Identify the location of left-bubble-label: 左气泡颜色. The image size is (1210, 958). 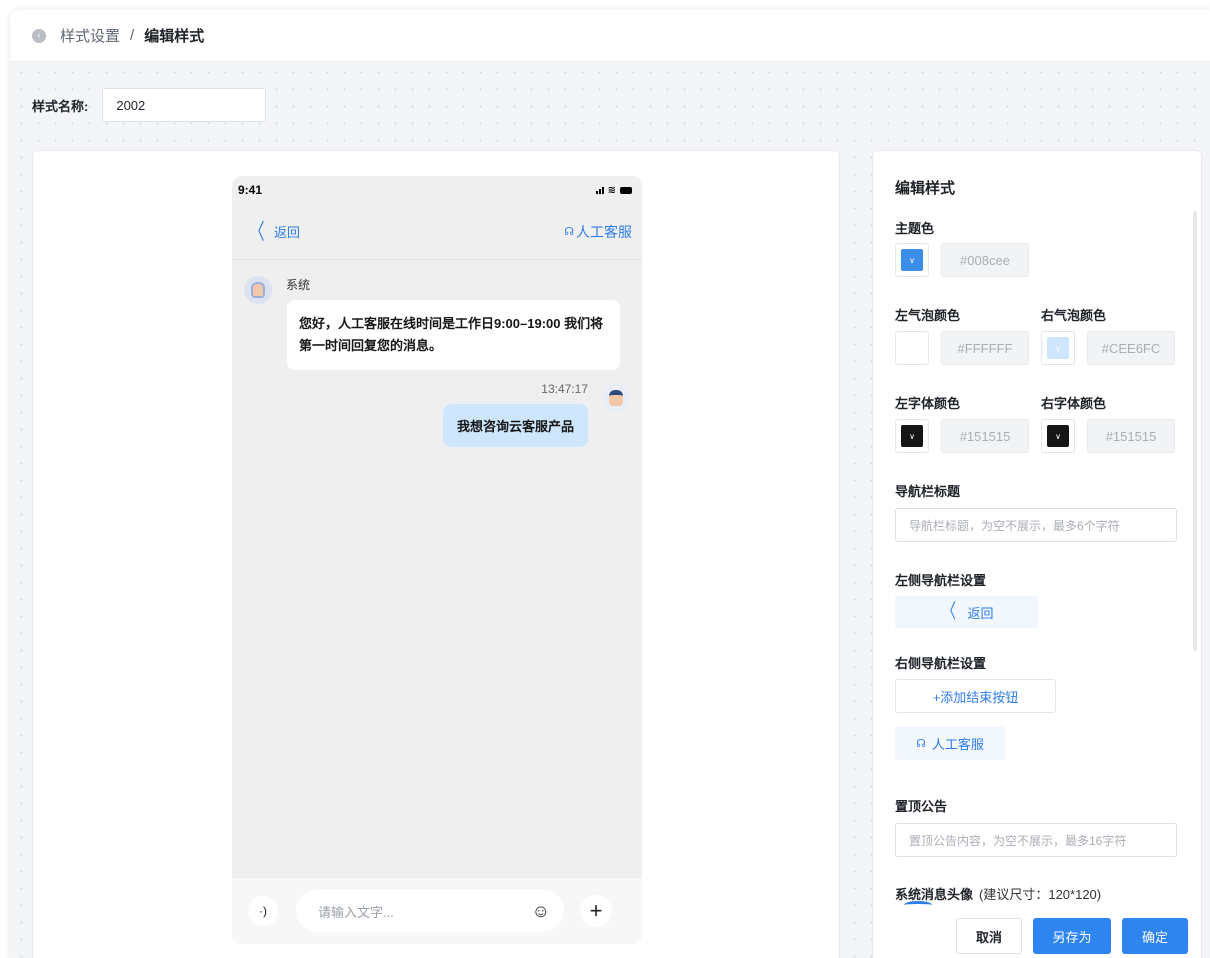
(928, 315).